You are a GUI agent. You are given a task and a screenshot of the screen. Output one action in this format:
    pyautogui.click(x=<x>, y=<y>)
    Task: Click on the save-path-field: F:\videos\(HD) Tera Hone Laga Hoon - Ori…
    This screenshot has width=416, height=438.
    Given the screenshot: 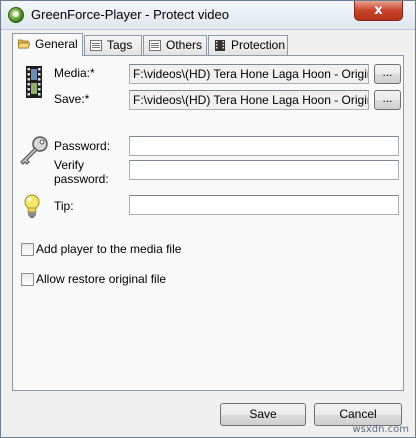 What is the action you would take?
    pyautogui.click(x=249, y=100)
    